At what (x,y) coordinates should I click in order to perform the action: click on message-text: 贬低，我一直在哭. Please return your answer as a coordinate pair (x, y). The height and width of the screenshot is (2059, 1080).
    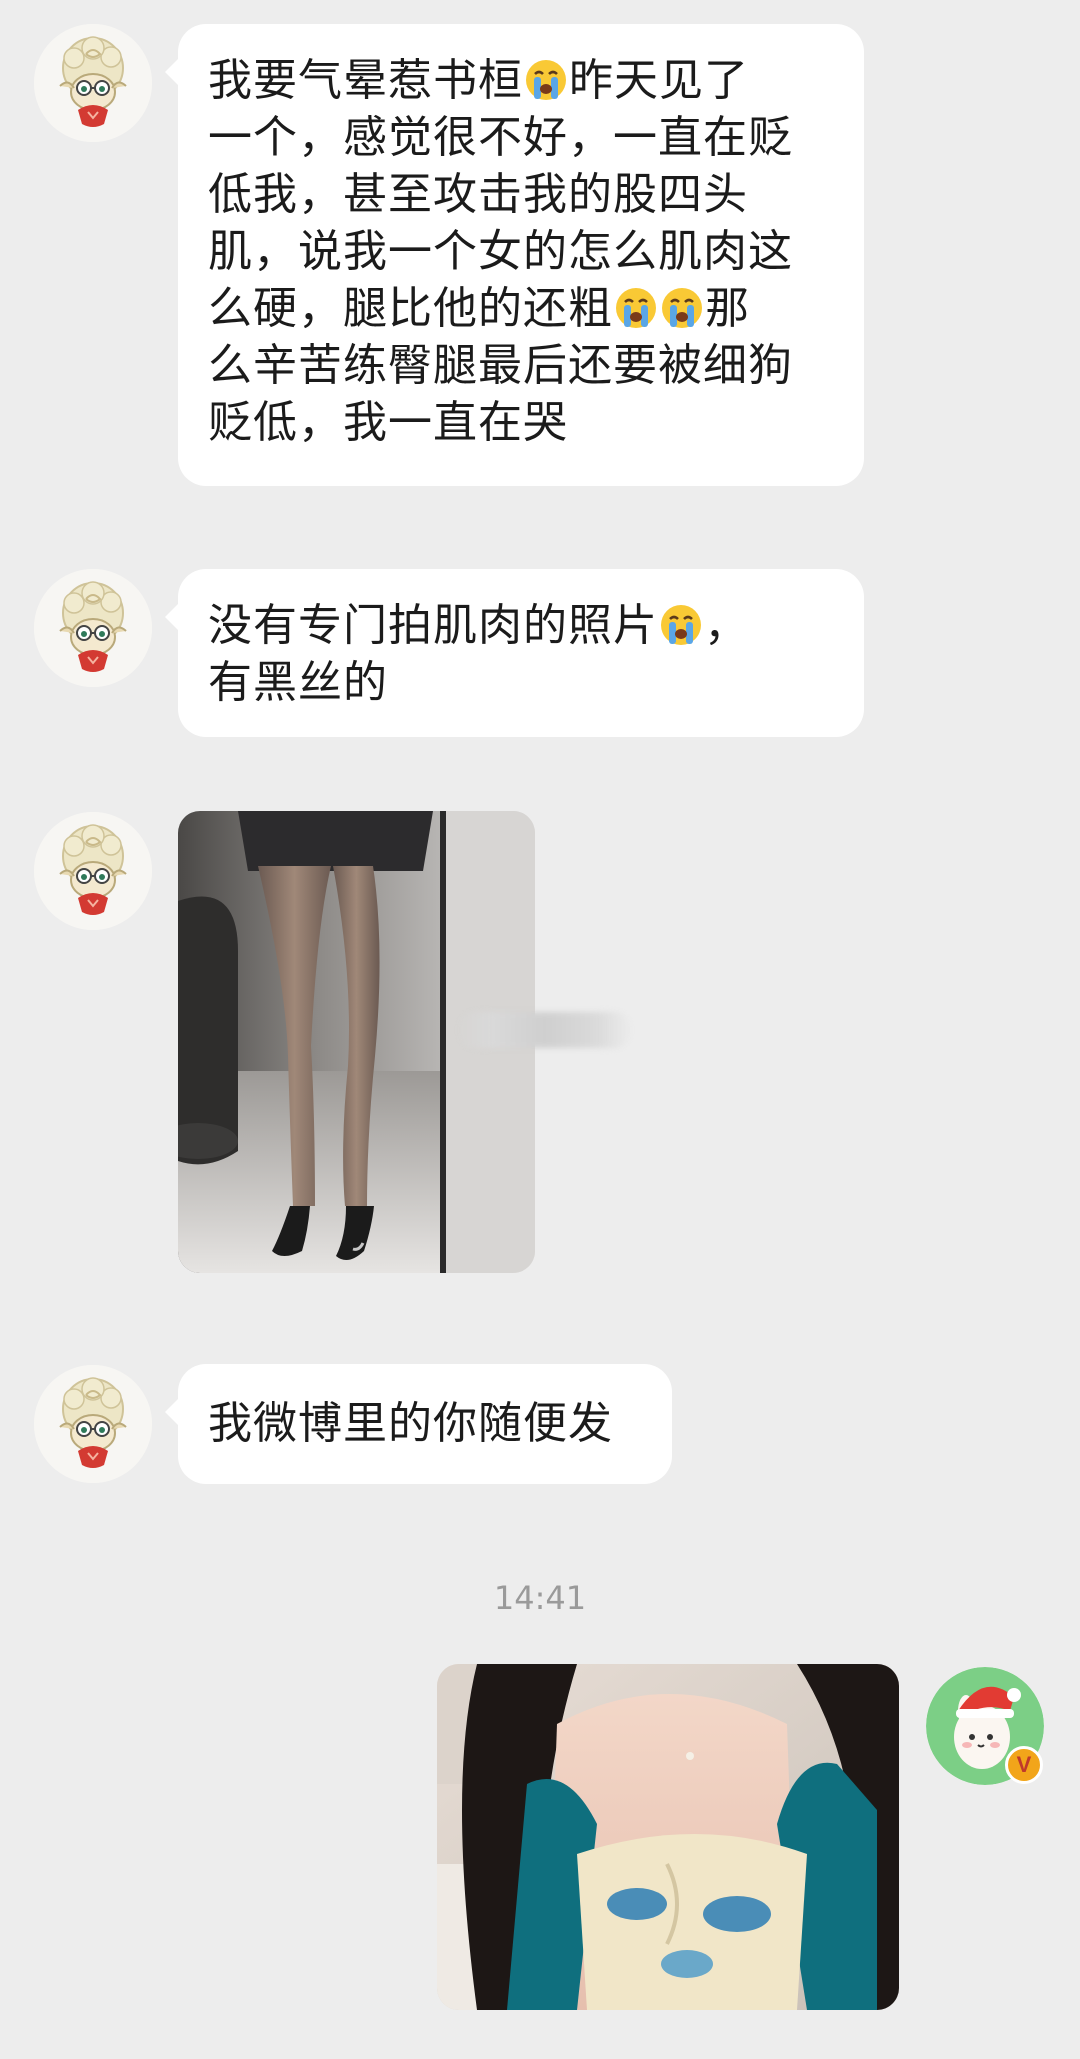
    Looking at the image, I should click on (388, 422).